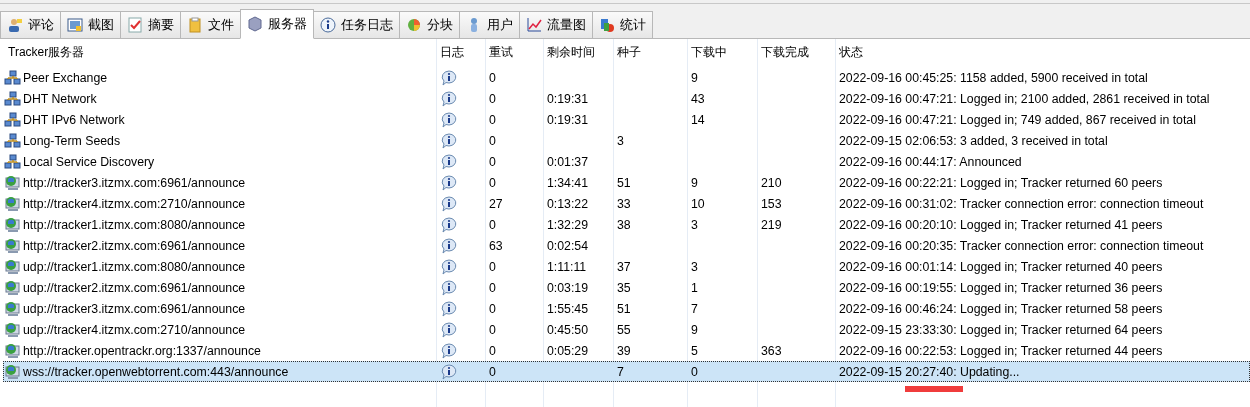  What do you see at coordinates (626, 266) in the screenshot?
I see `table-row: udp://tracker1.itzmx.com:8080/announce 0 1:11:11 37 3 2022-09-16 00:01:14: Logged in; Tracker returned 40 peers` at bounding box center [626, 266].